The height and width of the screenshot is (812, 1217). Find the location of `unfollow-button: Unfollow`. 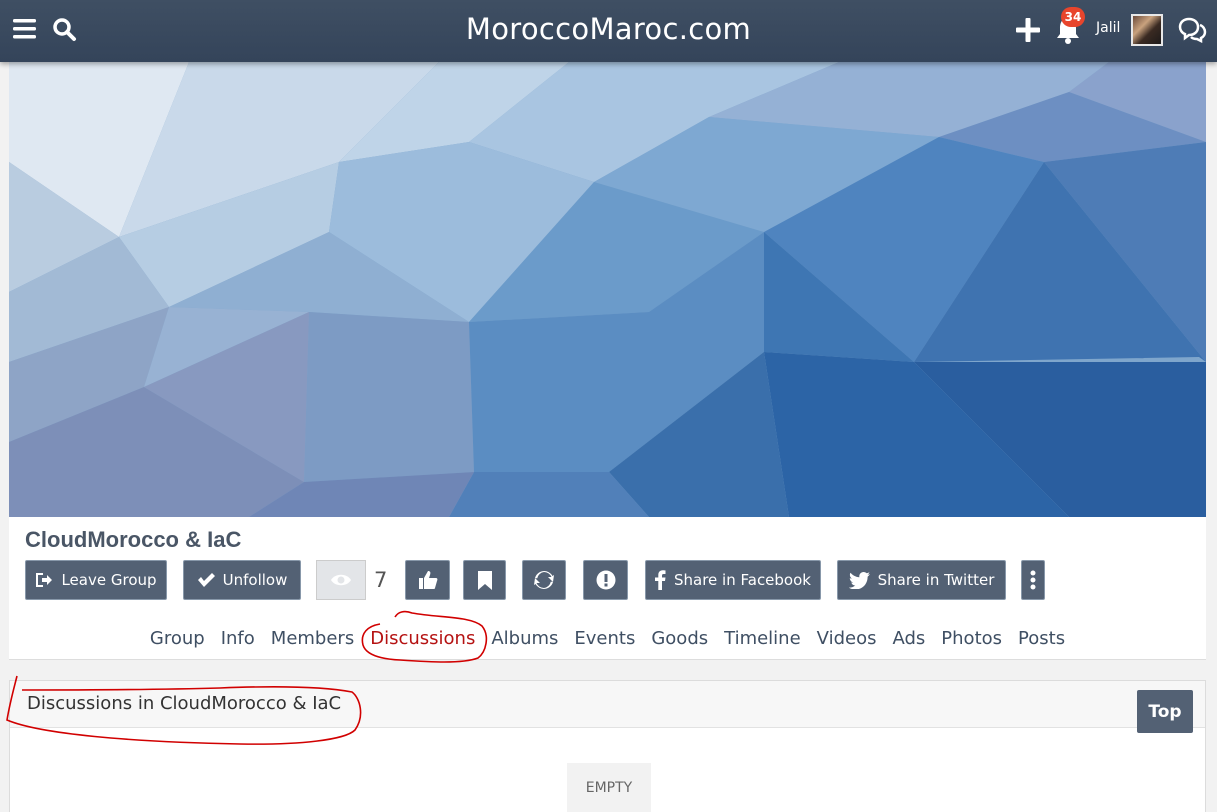

unfollow-button: Unfollow is located at coordinates (242, 580).